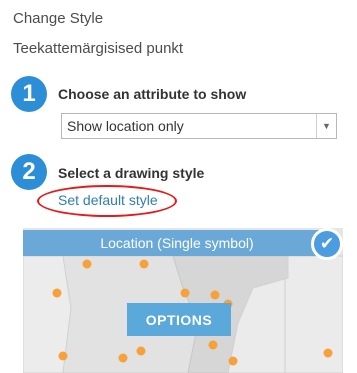 This screenshot has width=357, height=373. Describe the element at coordinates (327, 244) in the screenshot. I see `selected-check-icon: ✔` at that location.